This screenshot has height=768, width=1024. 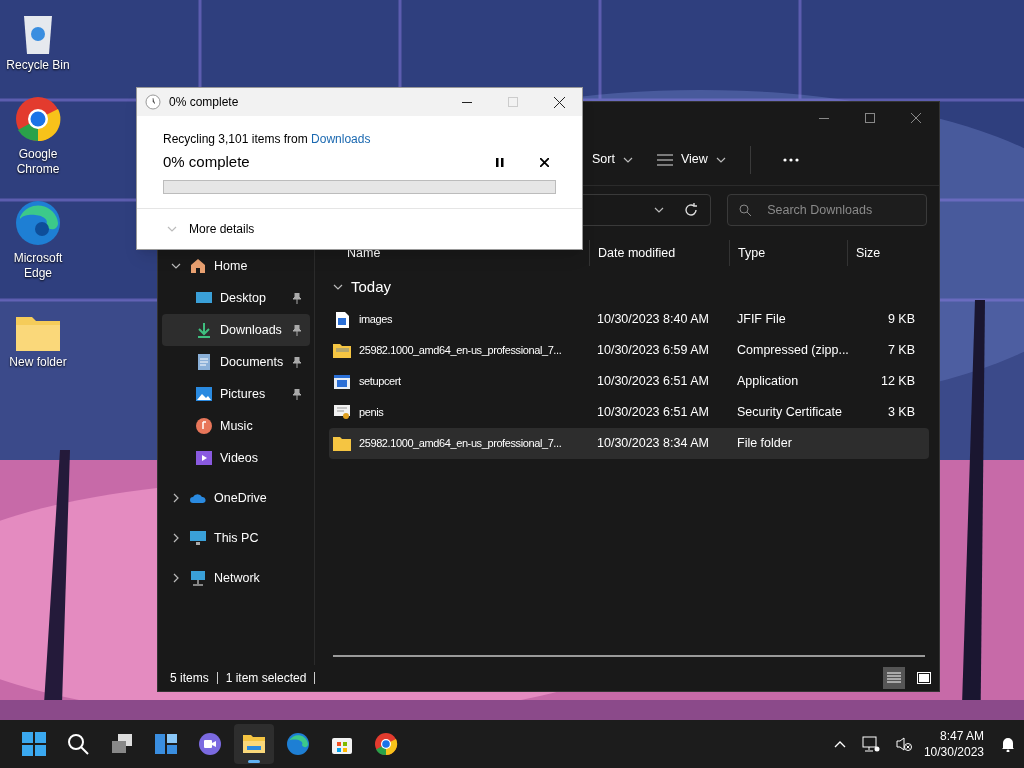 What do you see at coordinates (1008, 744) in the screenshot?
I see `notification-icon` at bounding box center [1008, 744].